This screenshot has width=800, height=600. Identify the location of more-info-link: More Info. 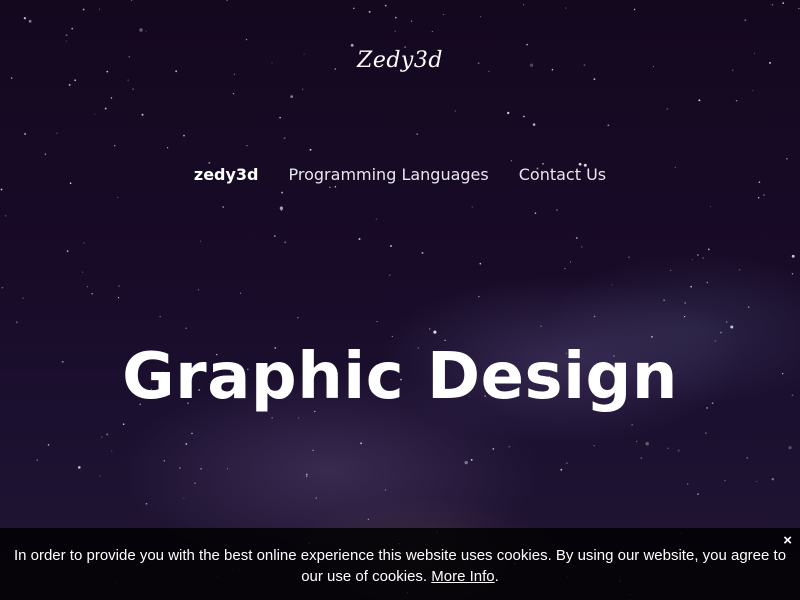
(462, 576).